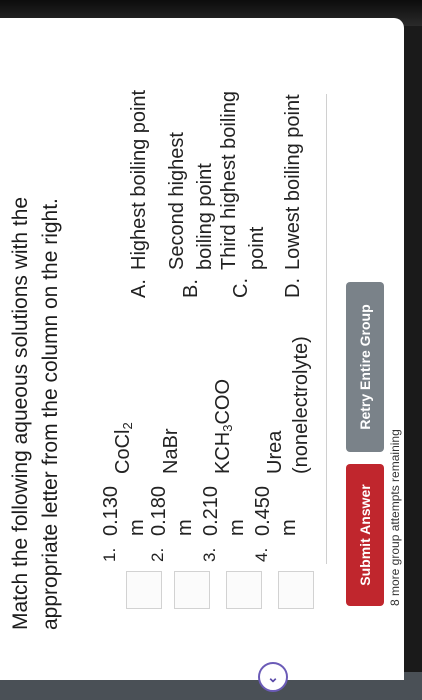 The image size is (422, 700). What do you see at coordinates (139, 288) in the screenshot?
I see `option-letter-a: A.` at bounding box center [139, 288].